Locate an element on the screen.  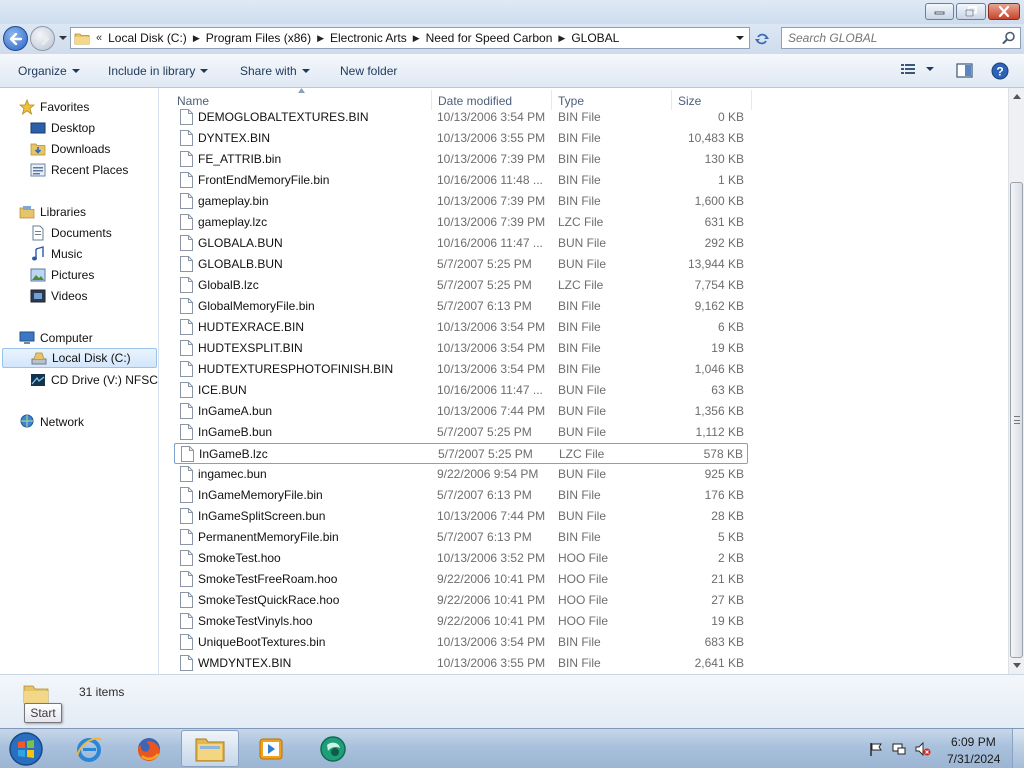
volume-muted-icon is located at coordinates (923, 749).